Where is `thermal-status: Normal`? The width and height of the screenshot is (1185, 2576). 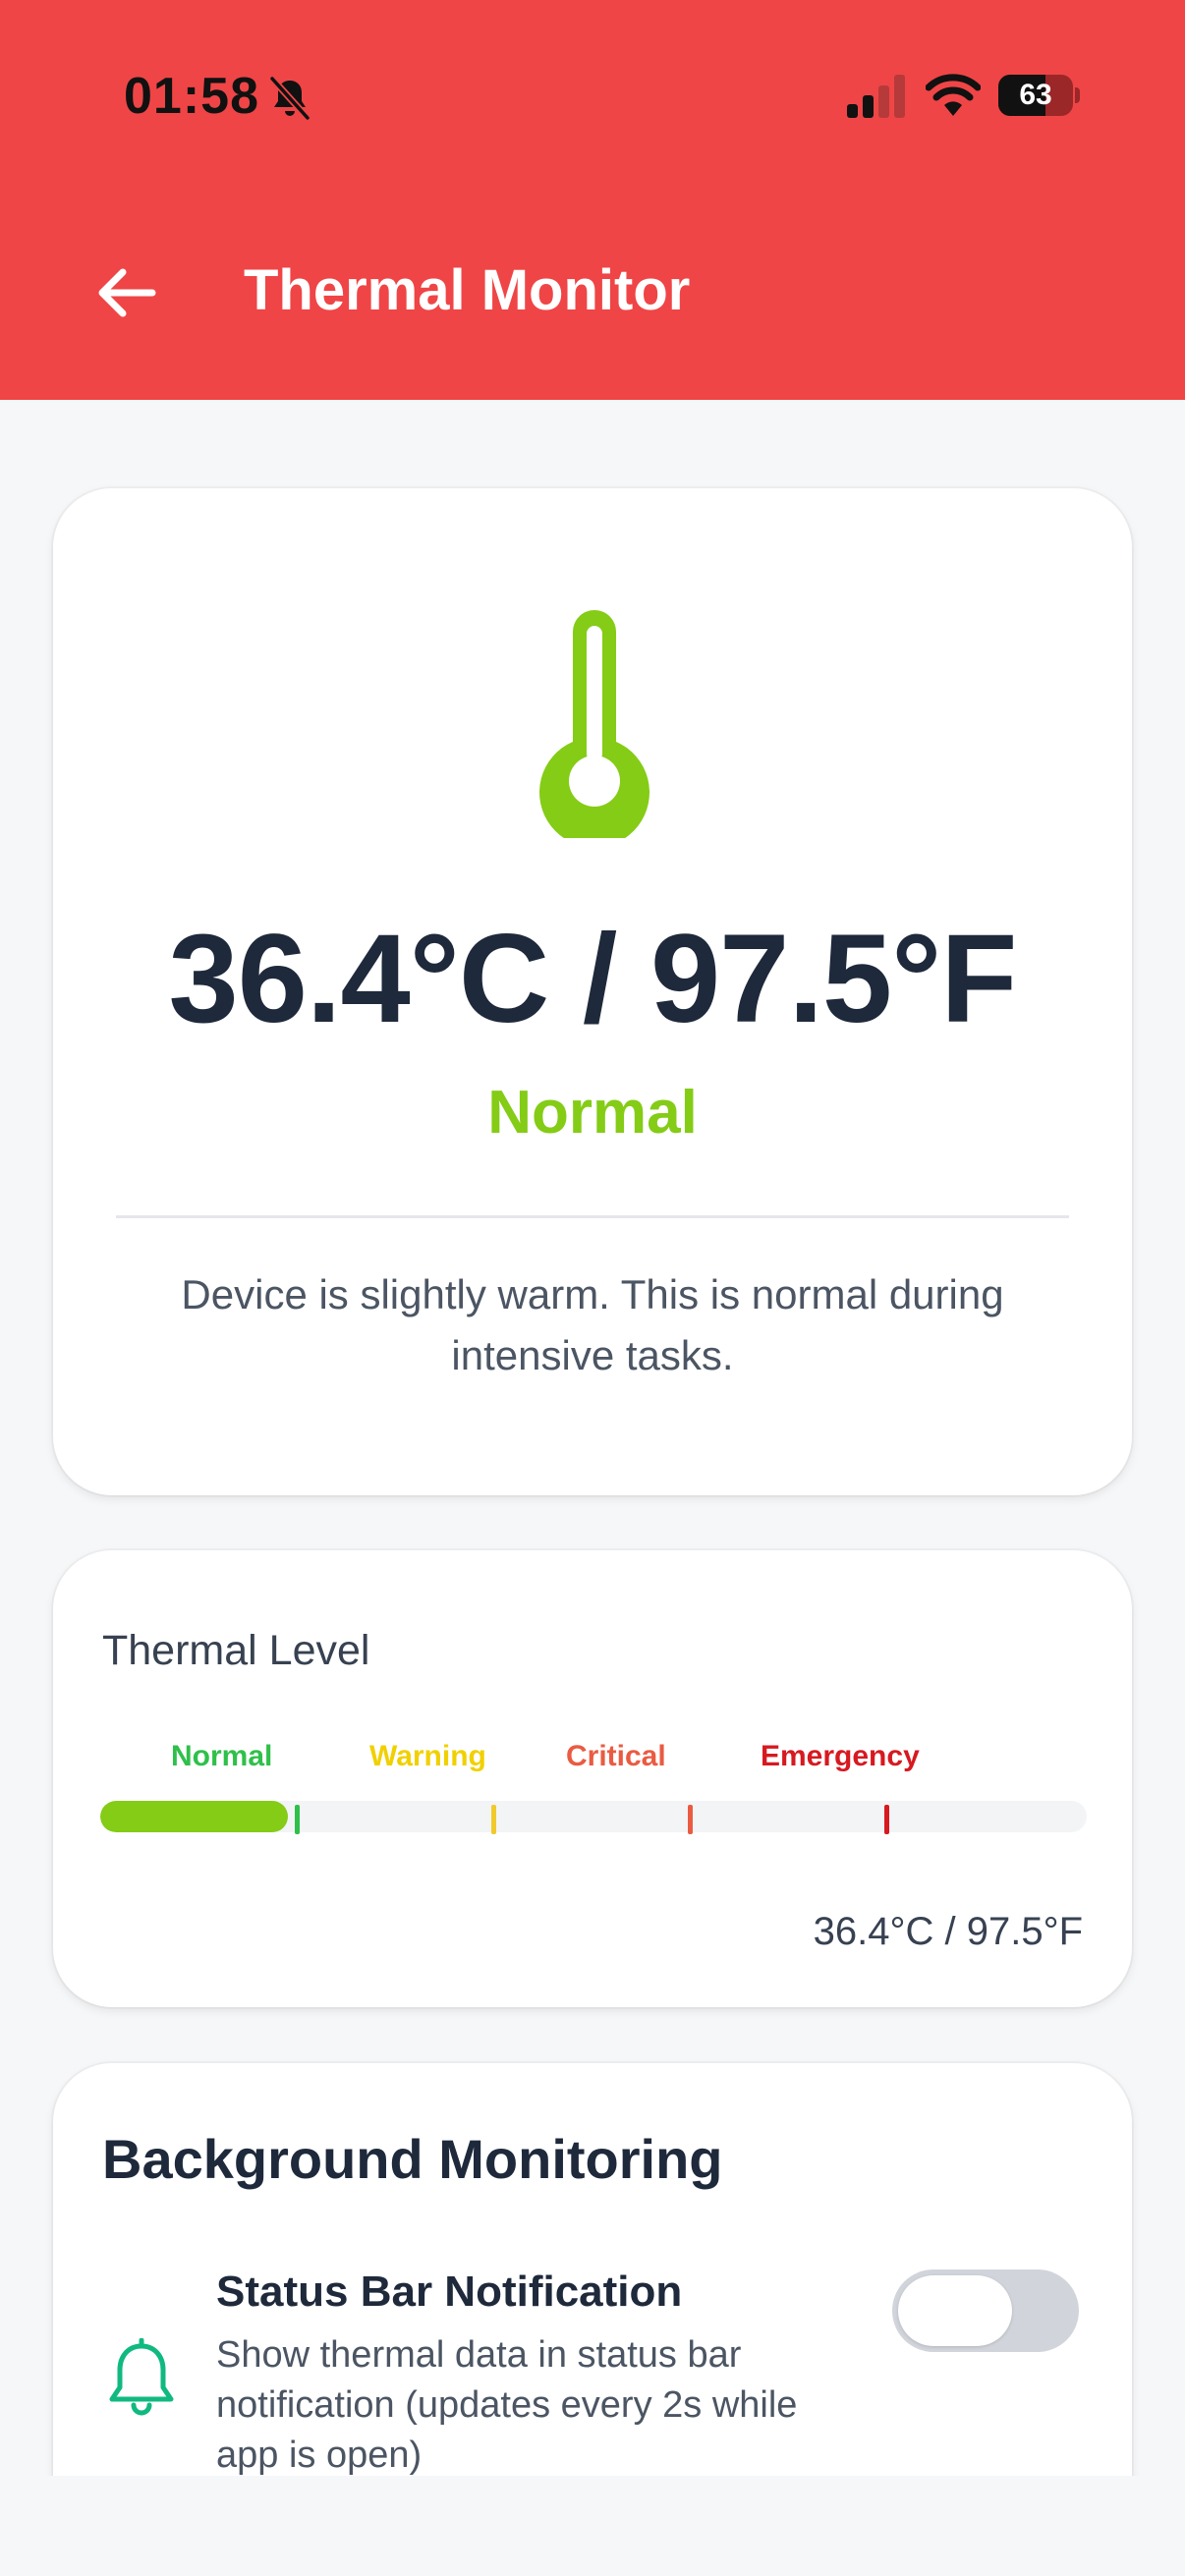 thermal-status: Normal is located at coordinates (592, 1113).